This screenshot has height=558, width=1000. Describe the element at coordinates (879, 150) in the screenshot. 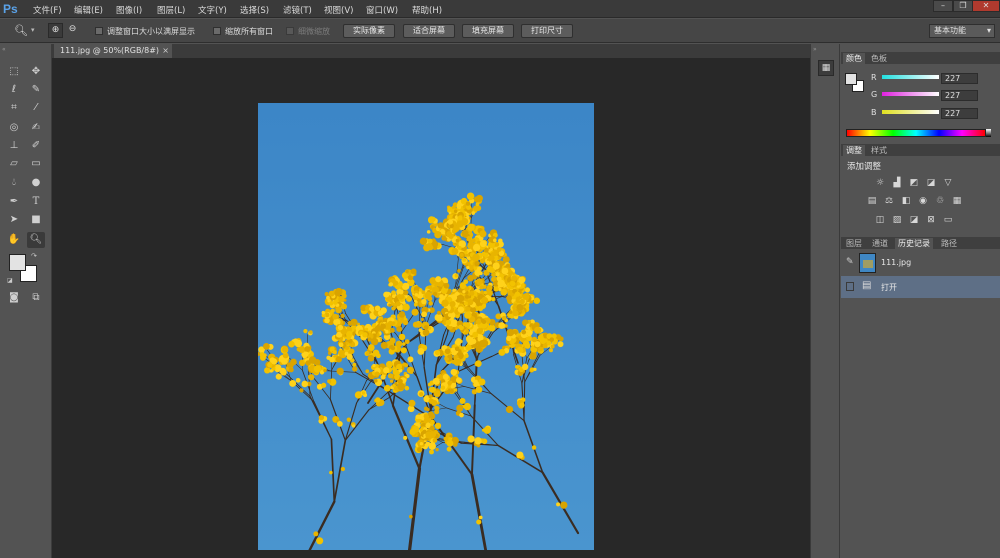

I see `tab-styles: 样式` at that location.